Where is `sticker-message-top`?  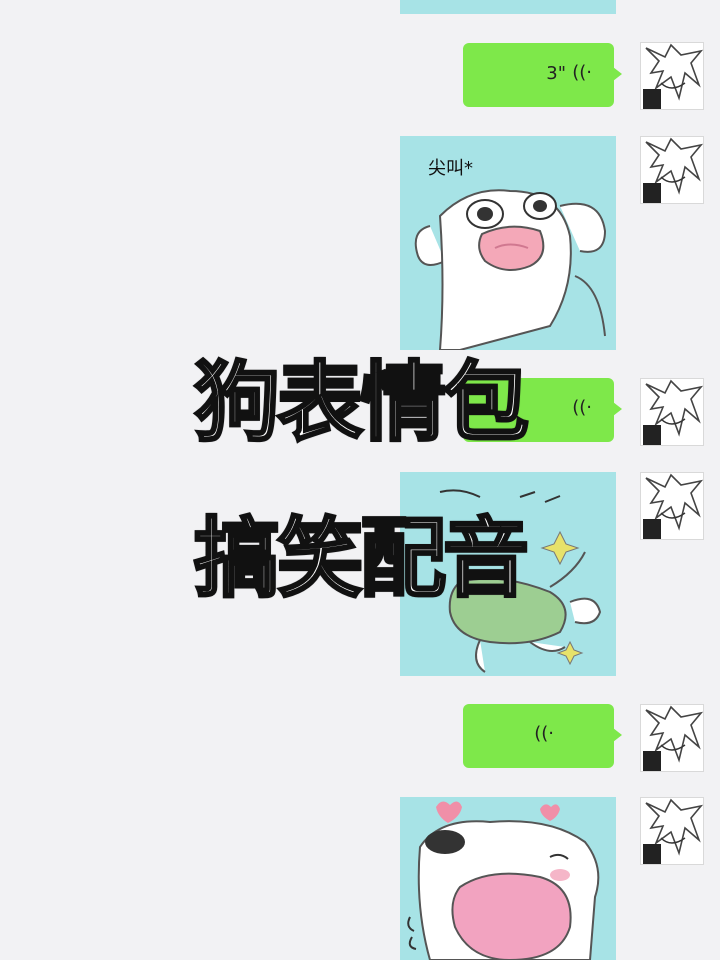 sticker-message-top is located at coordinates (508, 7).